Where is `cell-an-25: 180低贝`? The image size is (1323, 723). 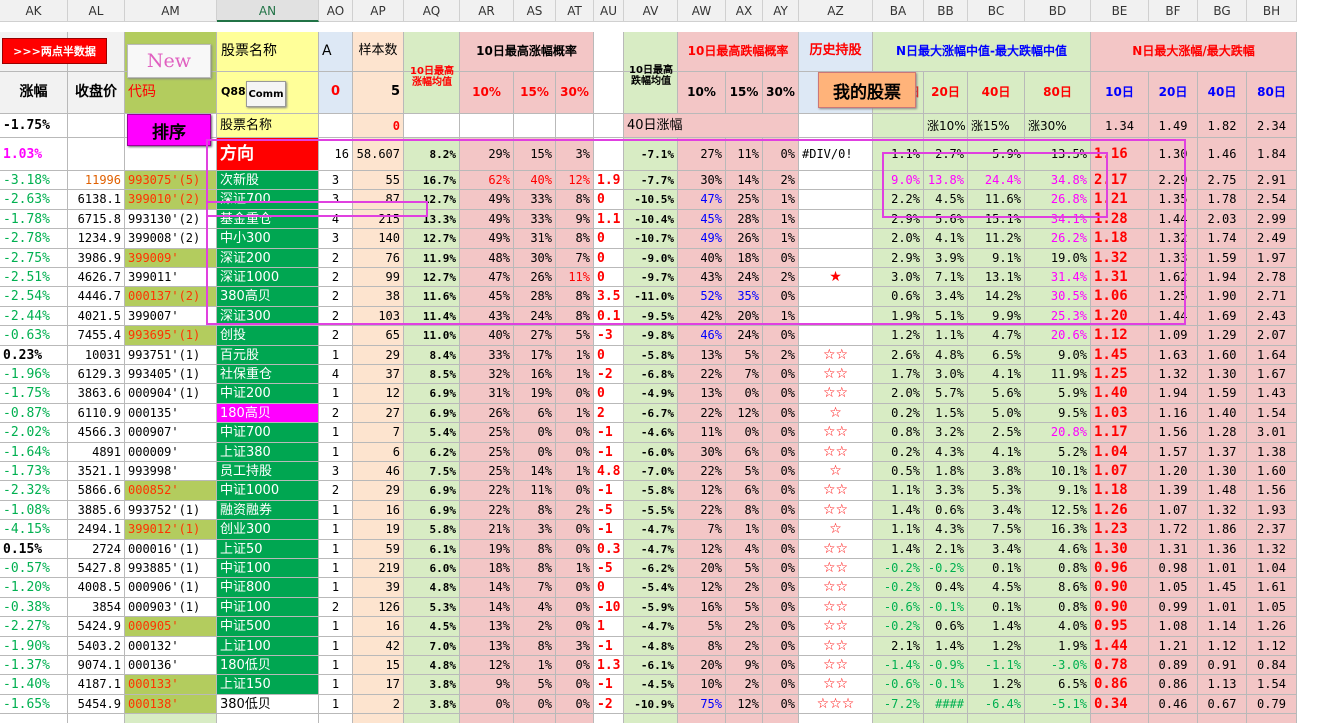
cell-an-25: 180低贝 is located at coordinates (268, 665).